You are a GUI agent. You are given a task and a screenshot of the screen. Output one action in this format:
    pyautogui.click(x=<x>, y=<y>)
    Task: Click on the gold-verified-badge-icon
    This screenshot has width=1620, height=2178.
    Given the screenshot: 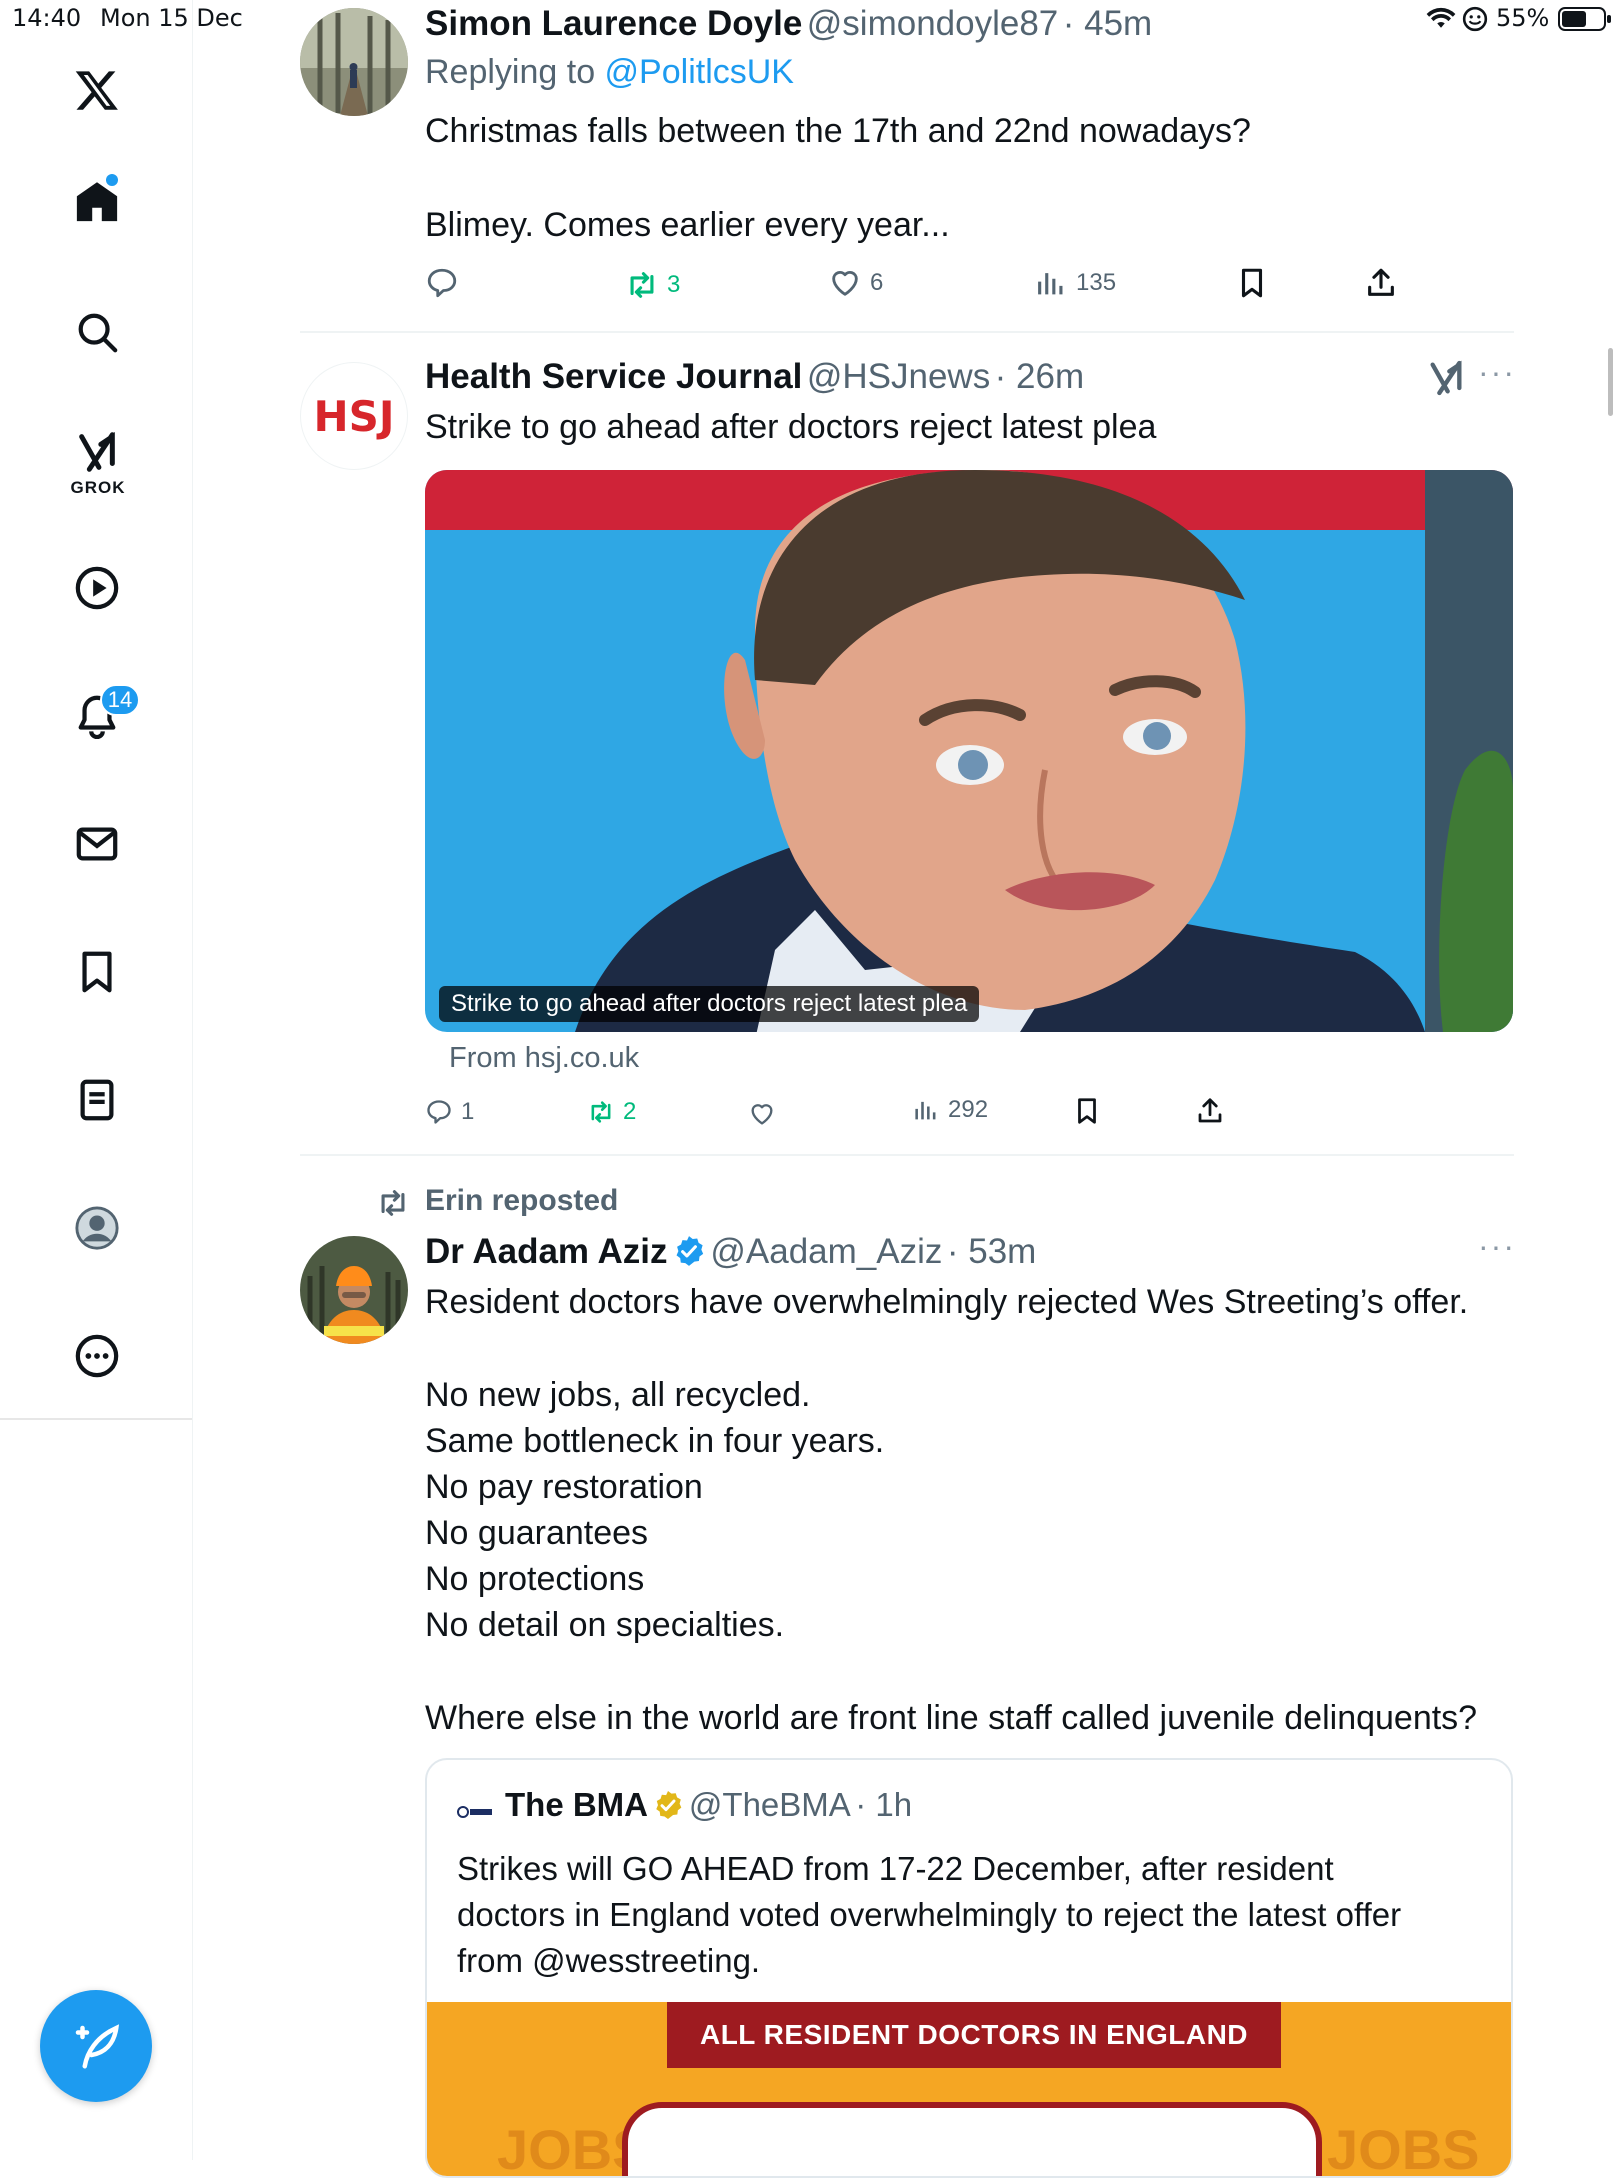 What is the action you would take?
    pyautogui.click(x=669, y=1805)
    